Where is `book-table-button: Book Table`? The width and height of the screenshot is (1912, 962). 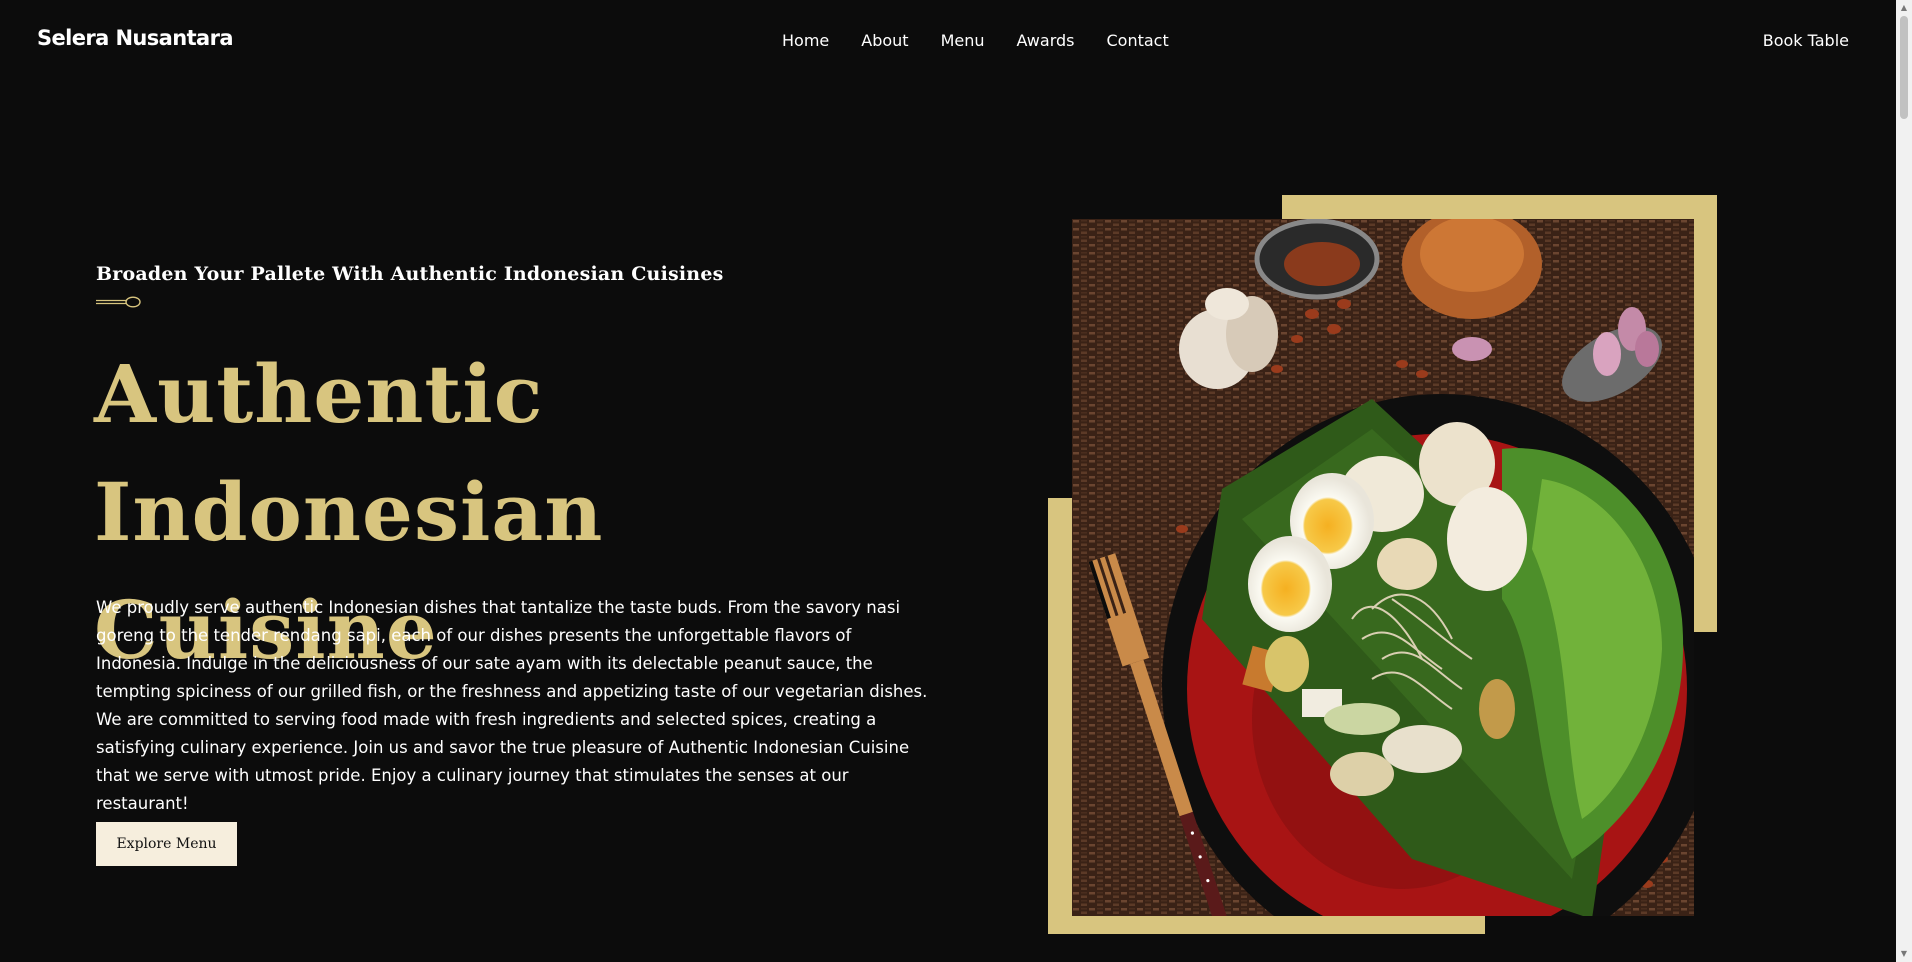 book-table-button: Book Table is located at coordinates (1806, 40).